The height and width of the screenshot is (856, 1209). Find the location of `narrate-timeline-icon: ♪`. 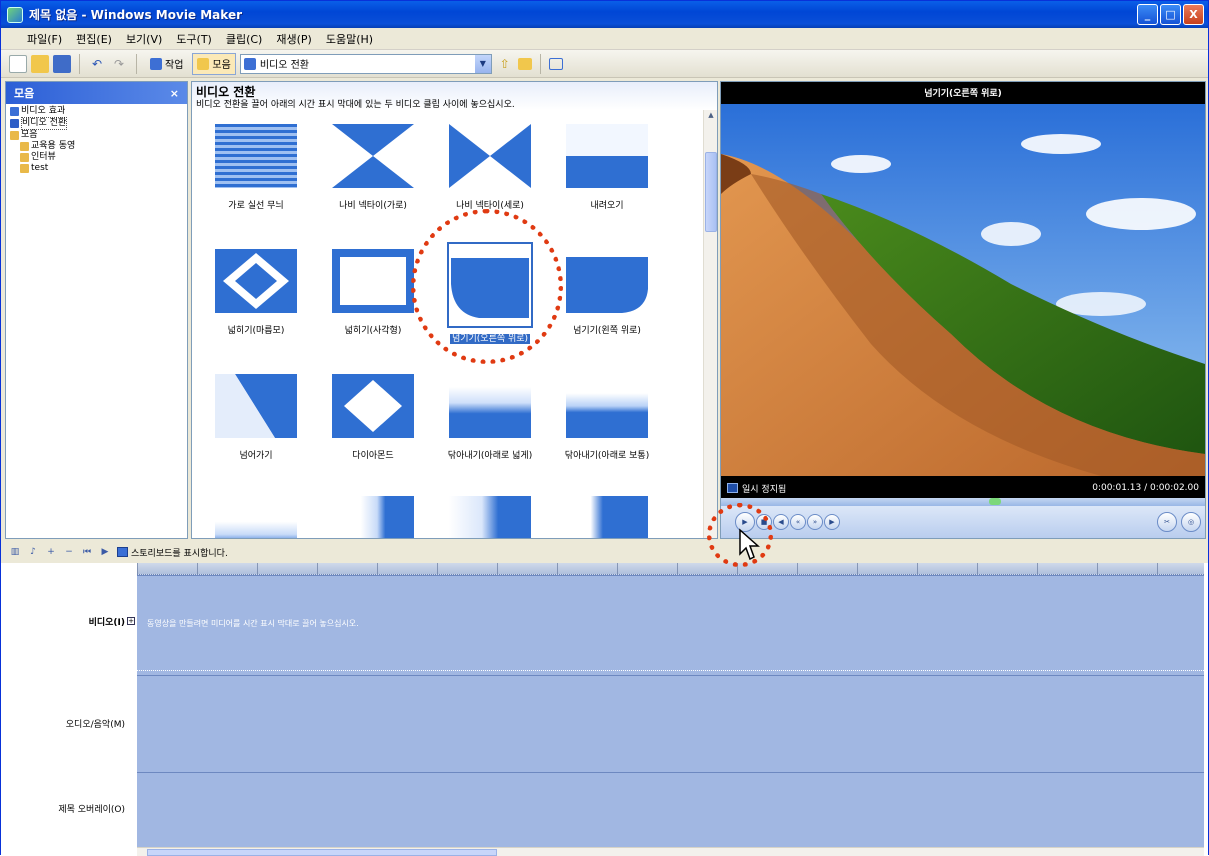

narrate-timeline-icon: ♪ is located at coordinates (33, 552).